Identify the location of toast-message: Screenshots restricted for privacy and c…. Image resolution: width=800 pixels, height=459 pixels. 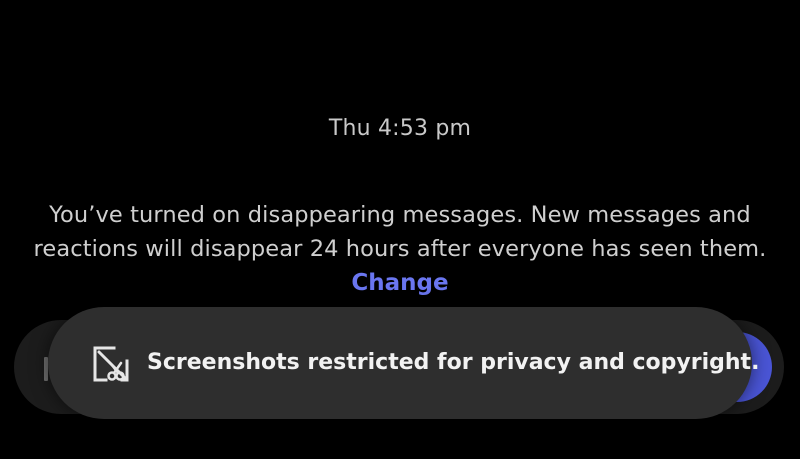
(453, 362).